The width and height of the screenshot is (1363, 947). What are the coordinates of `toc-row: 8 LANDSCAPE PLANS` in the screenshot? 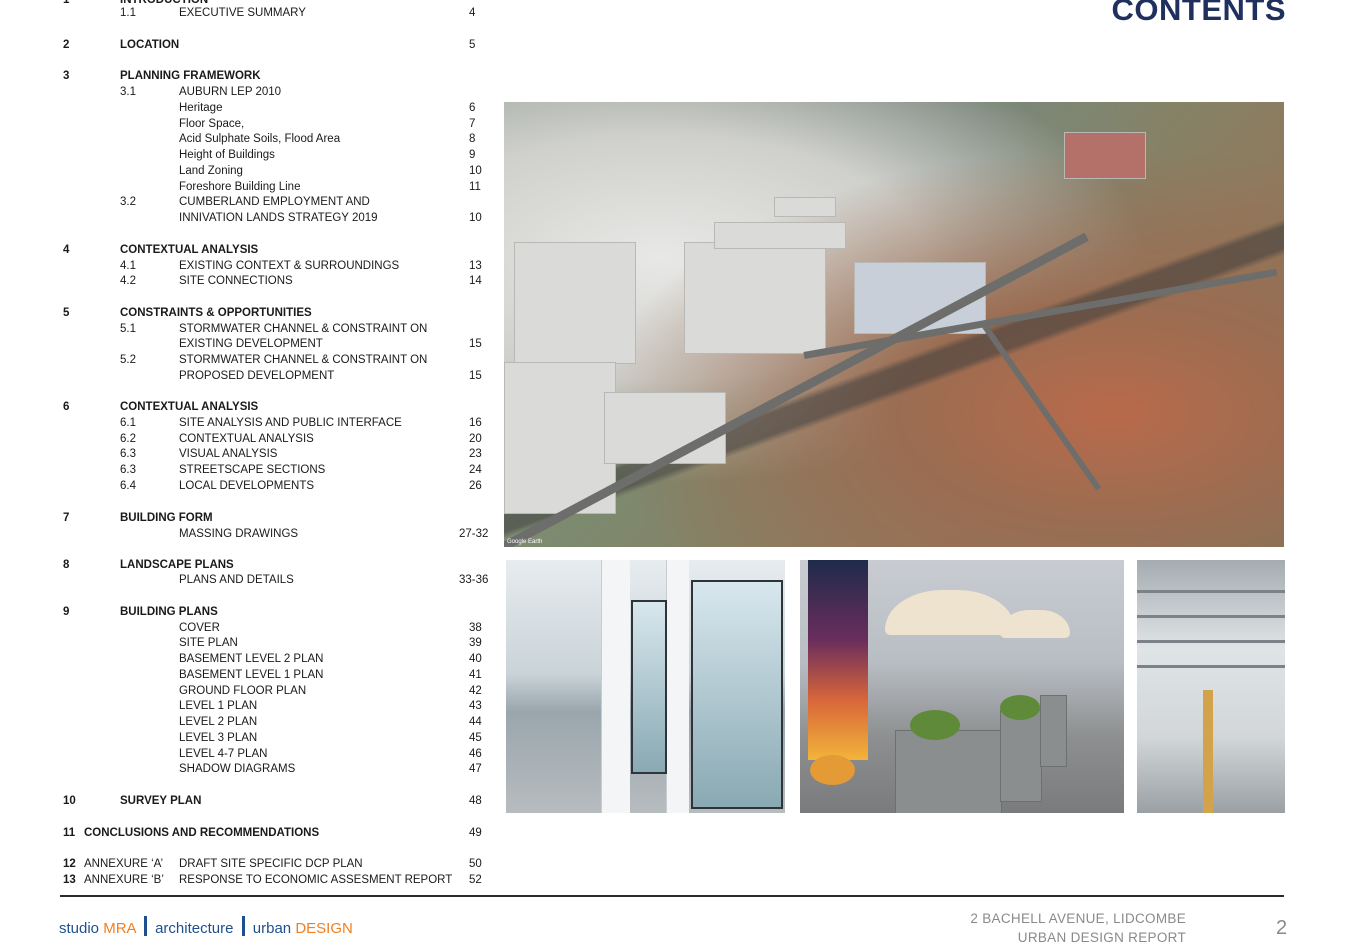 It's located at (250, 565).